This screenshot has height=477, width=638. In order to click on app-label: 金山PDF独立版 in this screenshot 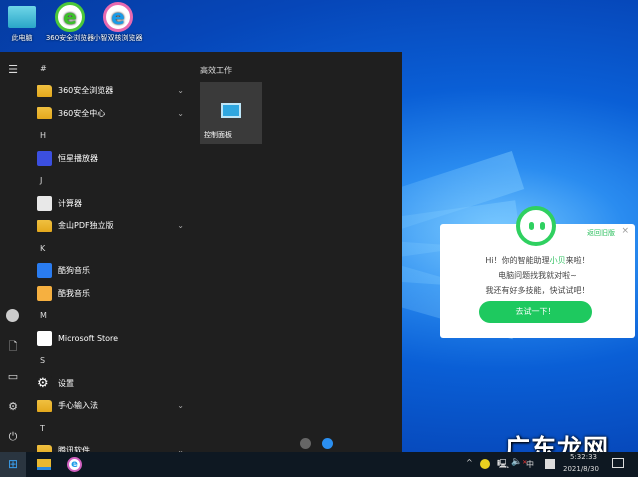, I will do `click(86, 225)`.